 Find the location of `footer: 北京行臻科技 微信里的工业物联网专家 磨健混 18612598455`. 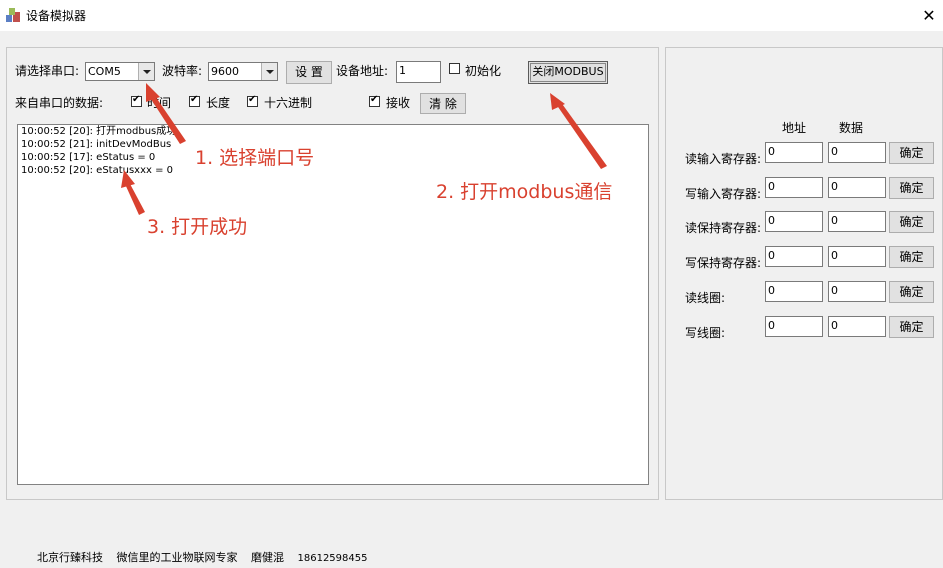

footer: 北京行臻科技 微信里的工业物联网专家 磨健混 18612598455 is located at coordinates (207, 557).